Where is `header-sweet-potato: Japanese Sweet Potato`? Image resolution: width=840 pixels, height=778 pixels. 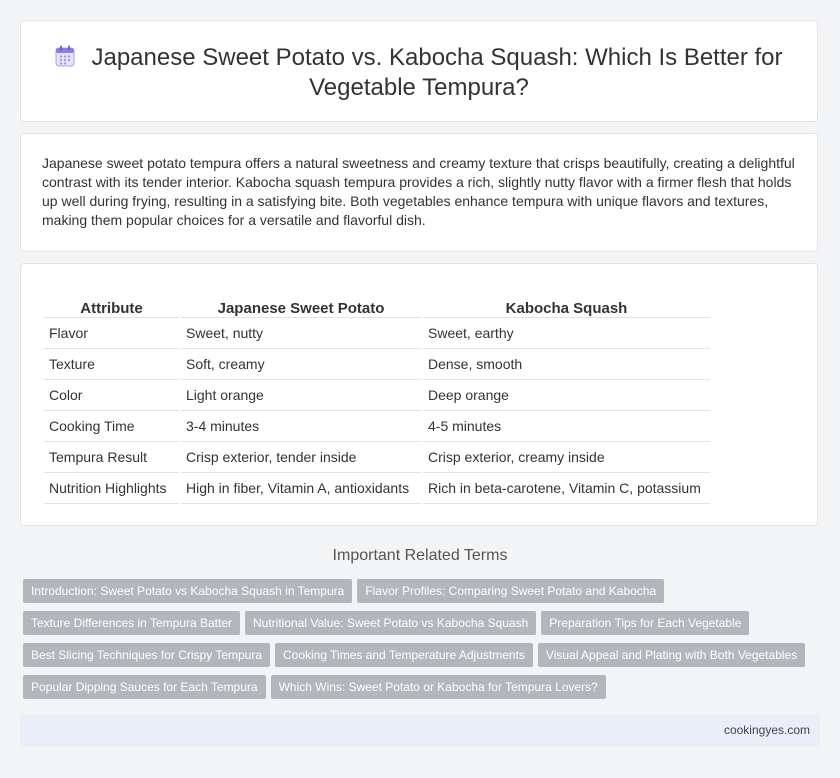
header-sweet-potato: Japanese Sweet Potato is located at coordinates (301, 306).